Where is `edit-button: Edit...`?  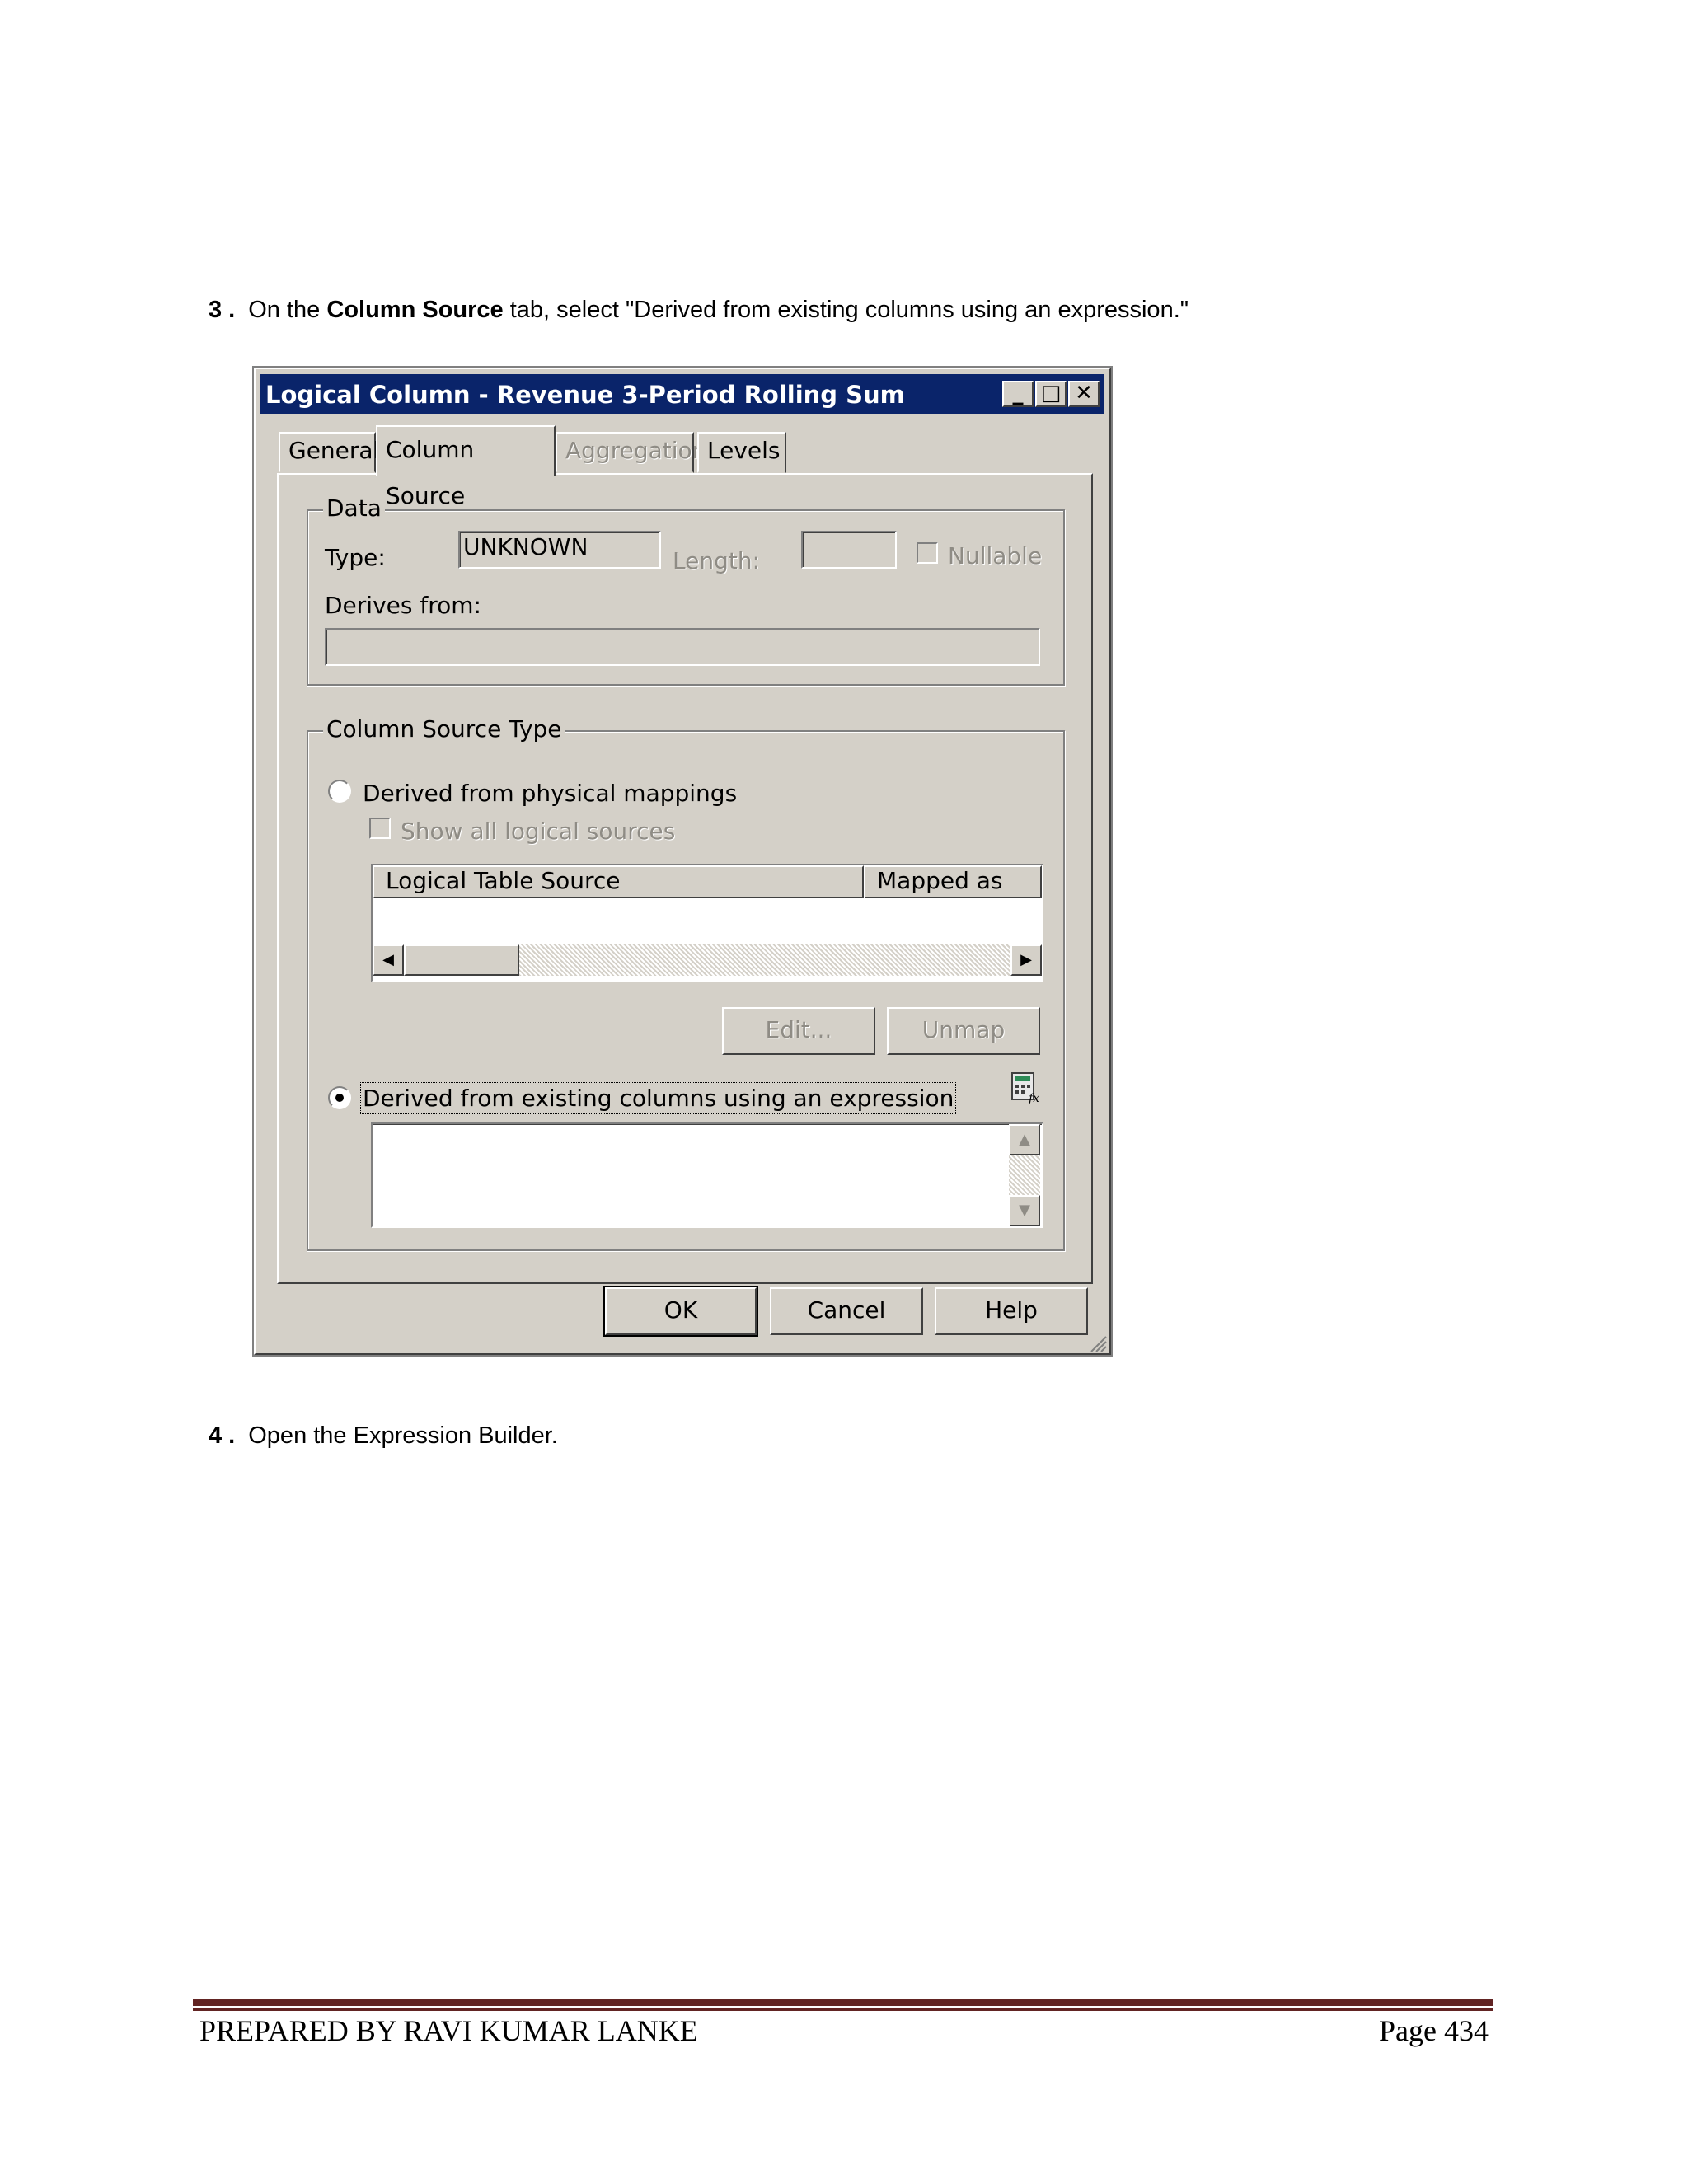 edit-button: Edit... is located at coordinates (799, 1031).